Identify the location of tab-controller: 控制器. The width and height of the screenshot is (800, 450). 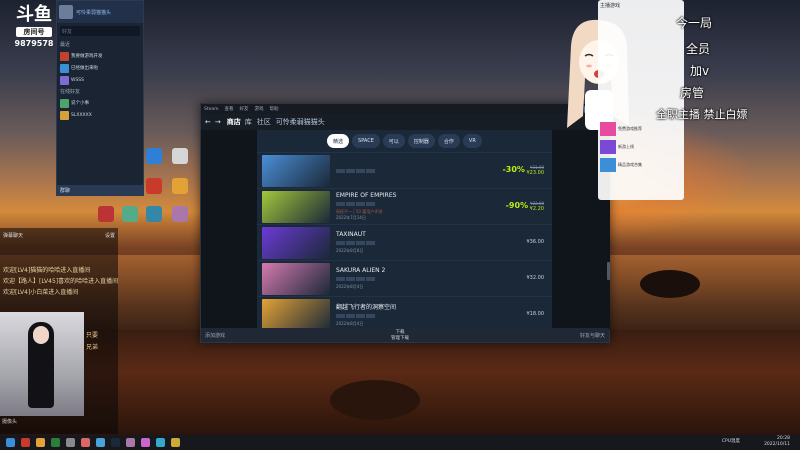
(421, 141).